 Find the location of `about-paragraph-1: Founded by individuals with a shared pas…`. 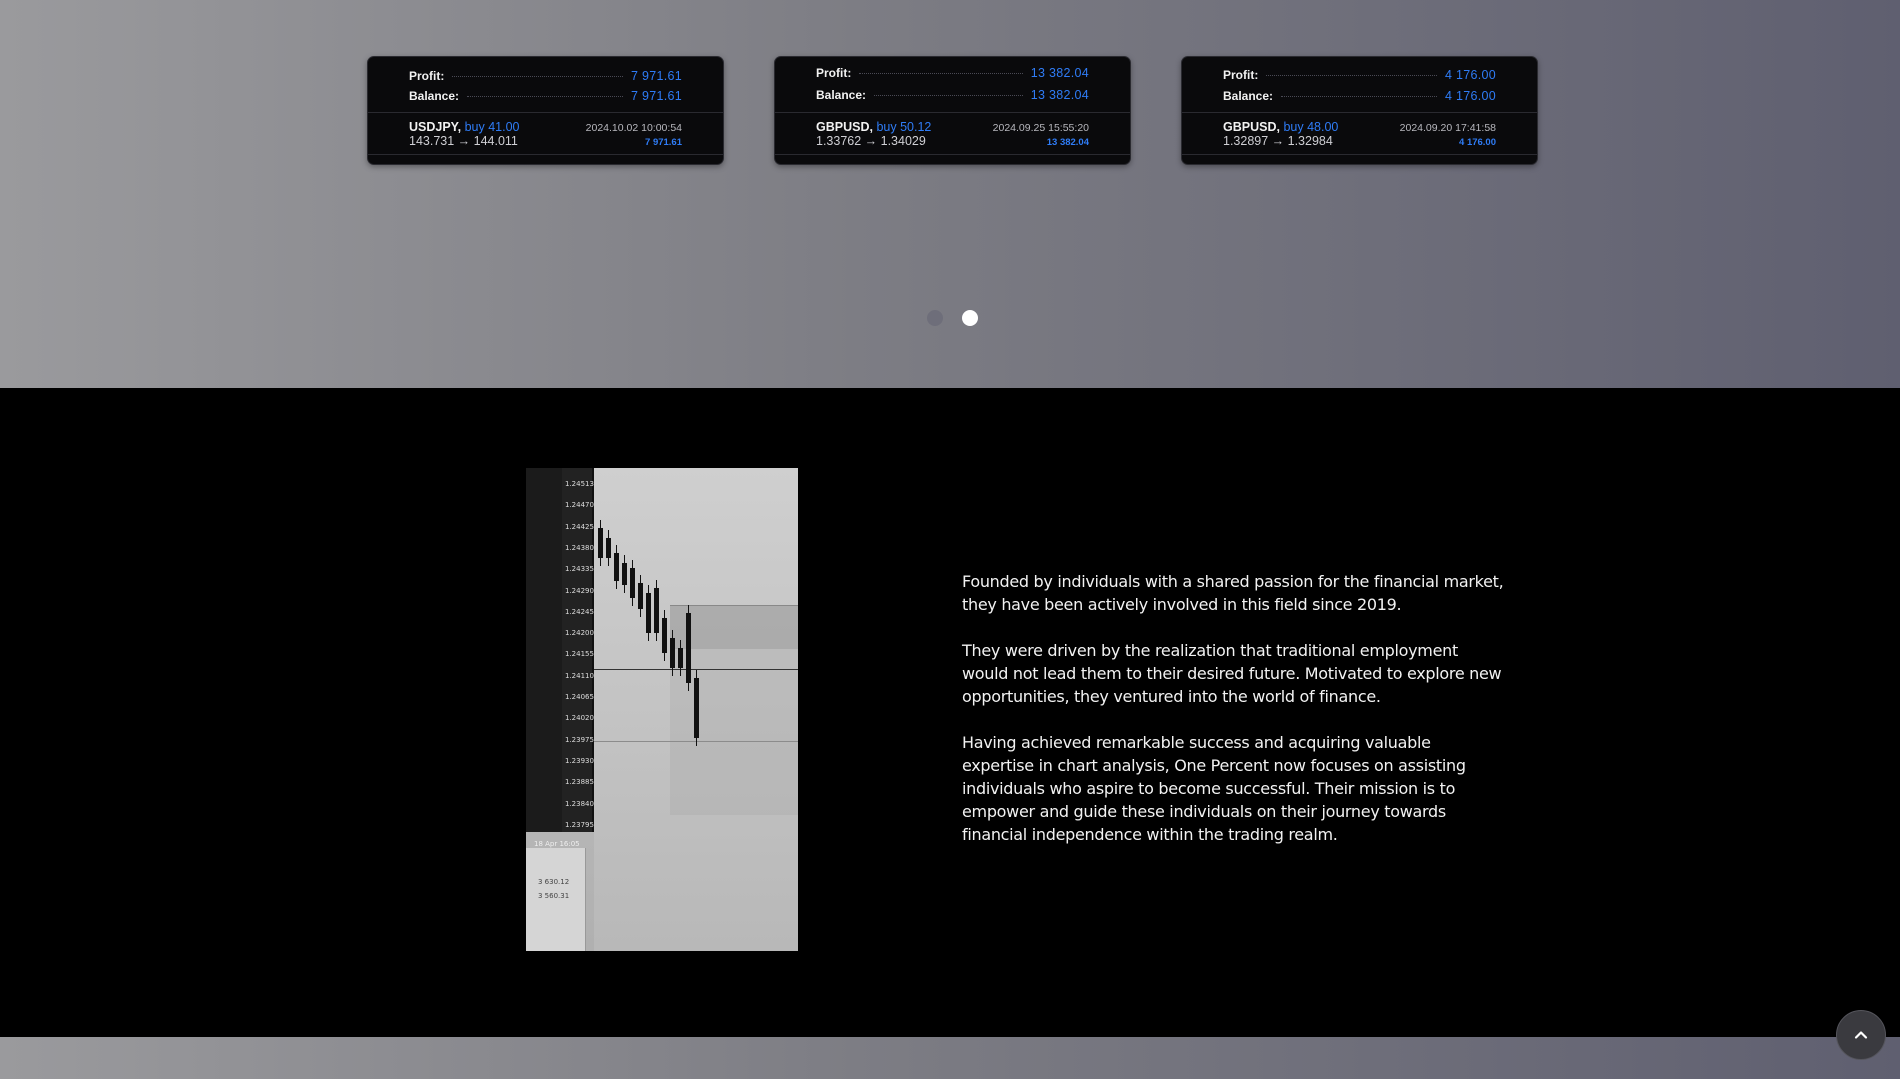

about-paragraph-1: Founded by individuals with a shared pas… is located at coordinates (1233, 593).